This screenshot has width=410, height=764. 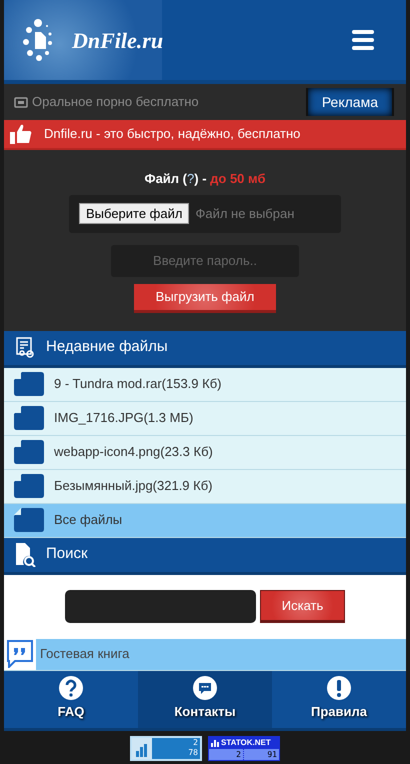 I want to click on chat-icon, so click(x=205, y=688).